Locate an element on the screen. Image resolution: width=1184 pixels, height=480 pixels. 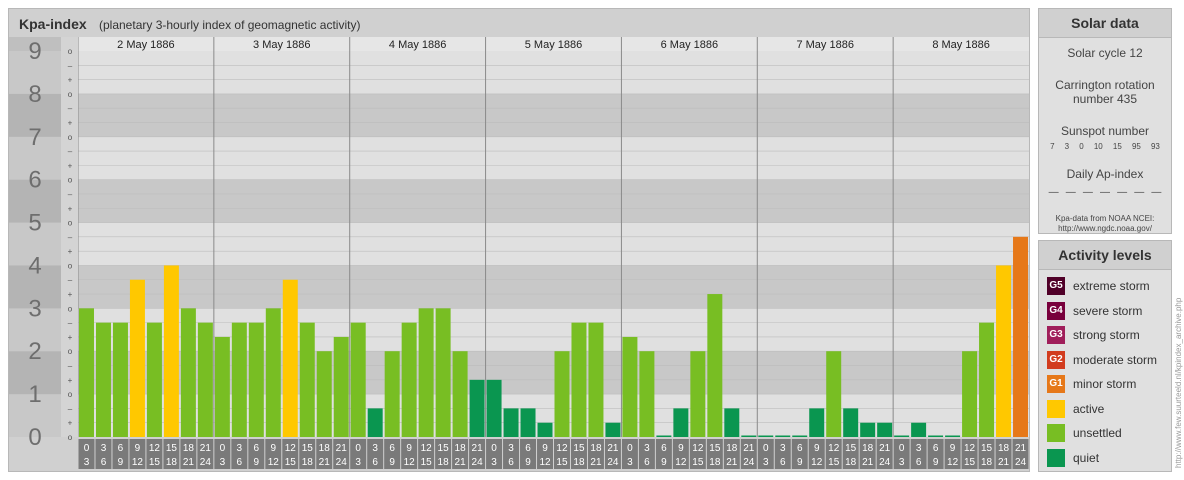
y-tick-label: 9 is located at coordinates (34, 51).